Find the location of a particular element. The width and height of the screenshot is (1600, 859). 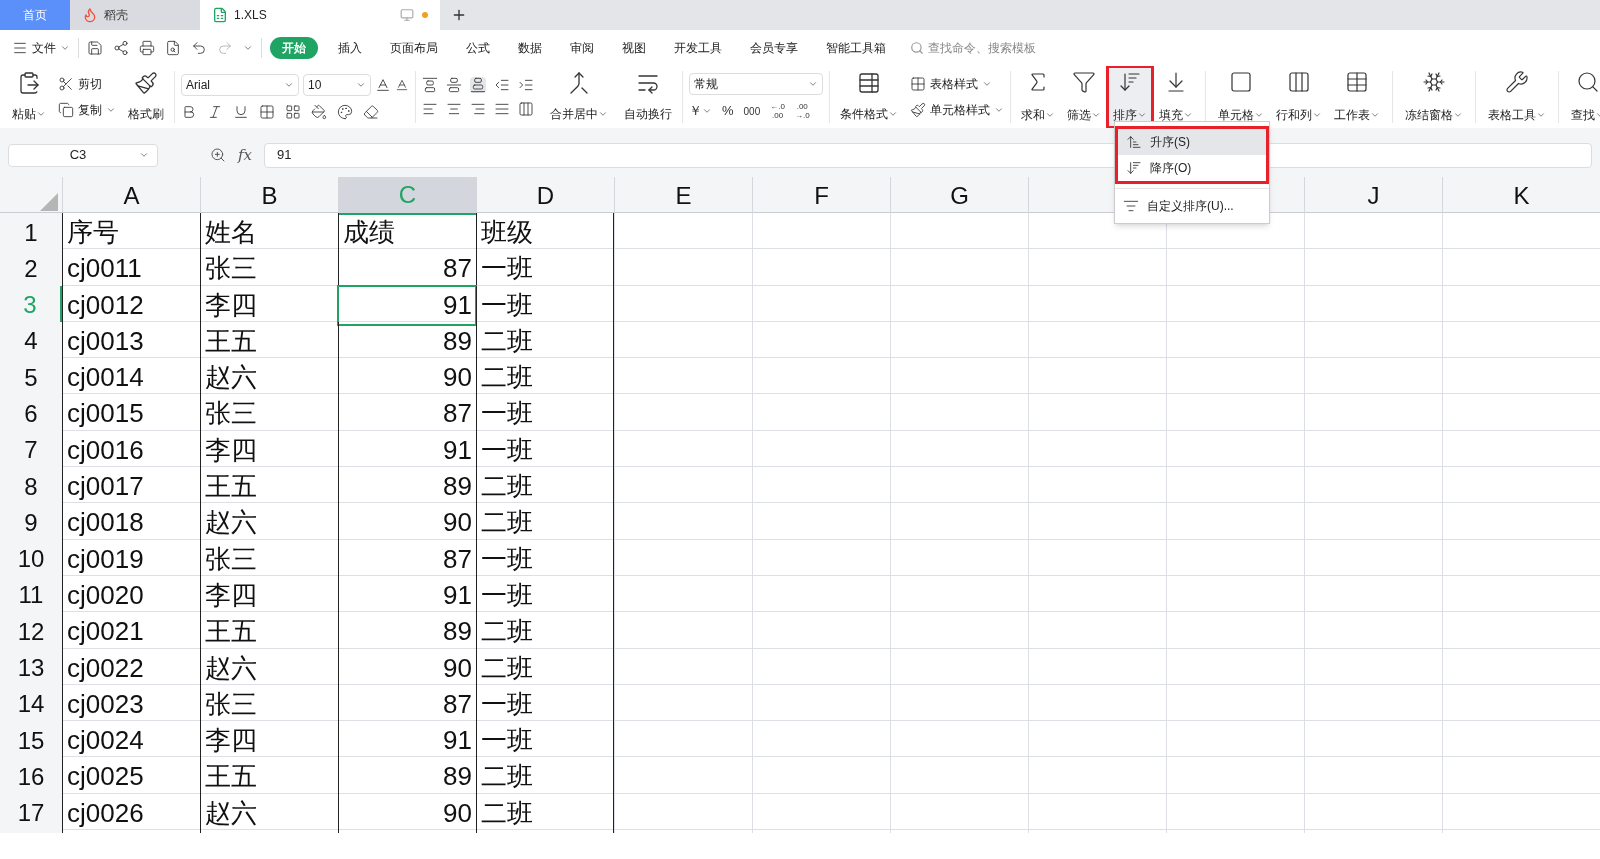

table-cell: cj0014 is located at coordinates (131, 378).